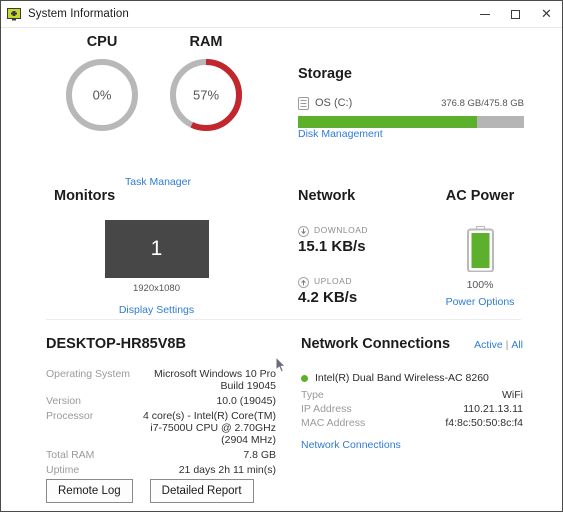 This screenshot has height=512, width=563. Describe the element at coordinates (63, 470) in the screenshot. I see `row-key: Uptime` at that location.